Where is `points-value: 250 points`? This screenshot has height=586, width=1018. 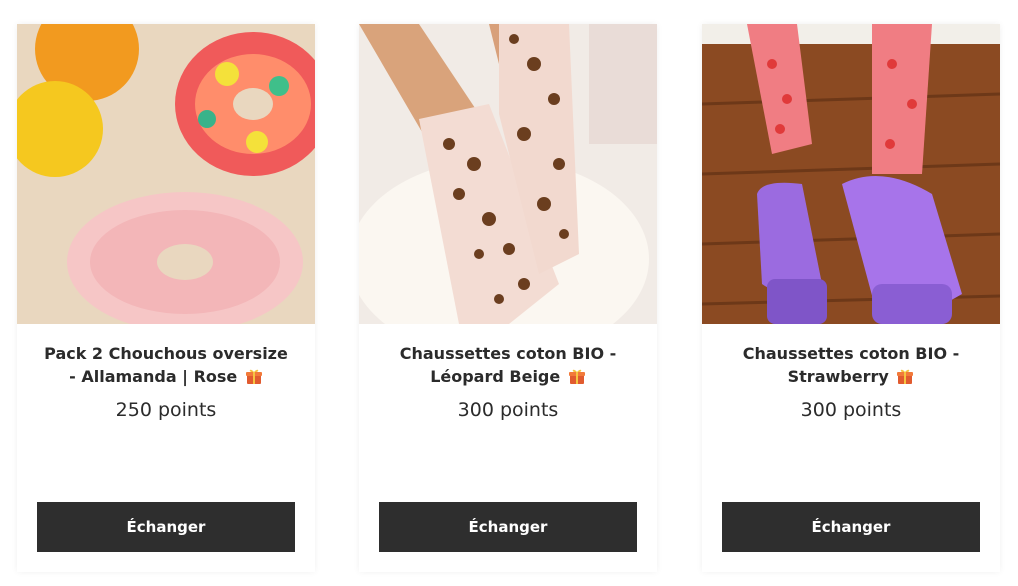 points-value: 250 points is located at coordinates (166, 410).